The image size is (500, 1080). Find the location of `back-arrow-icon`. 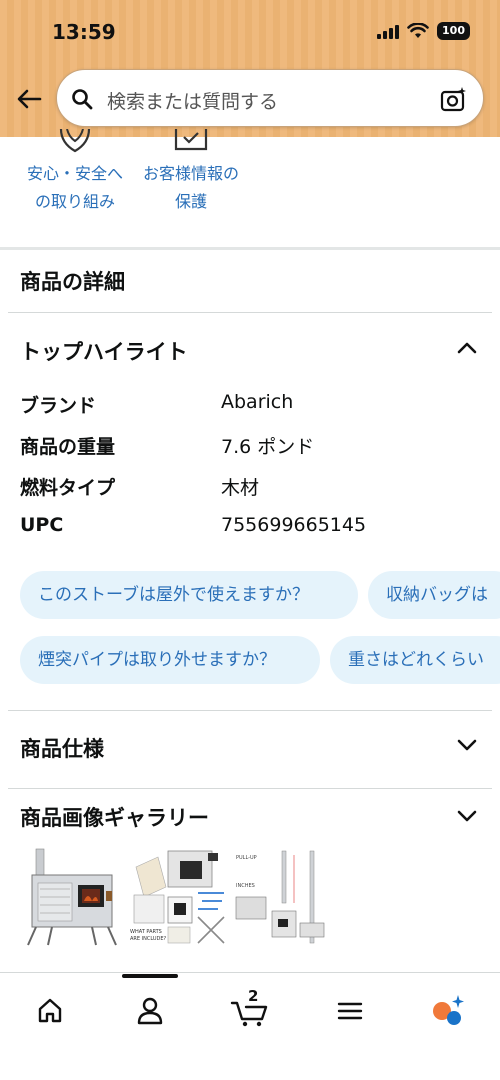

back-arrow-icon is located at coordinates (29, 99).